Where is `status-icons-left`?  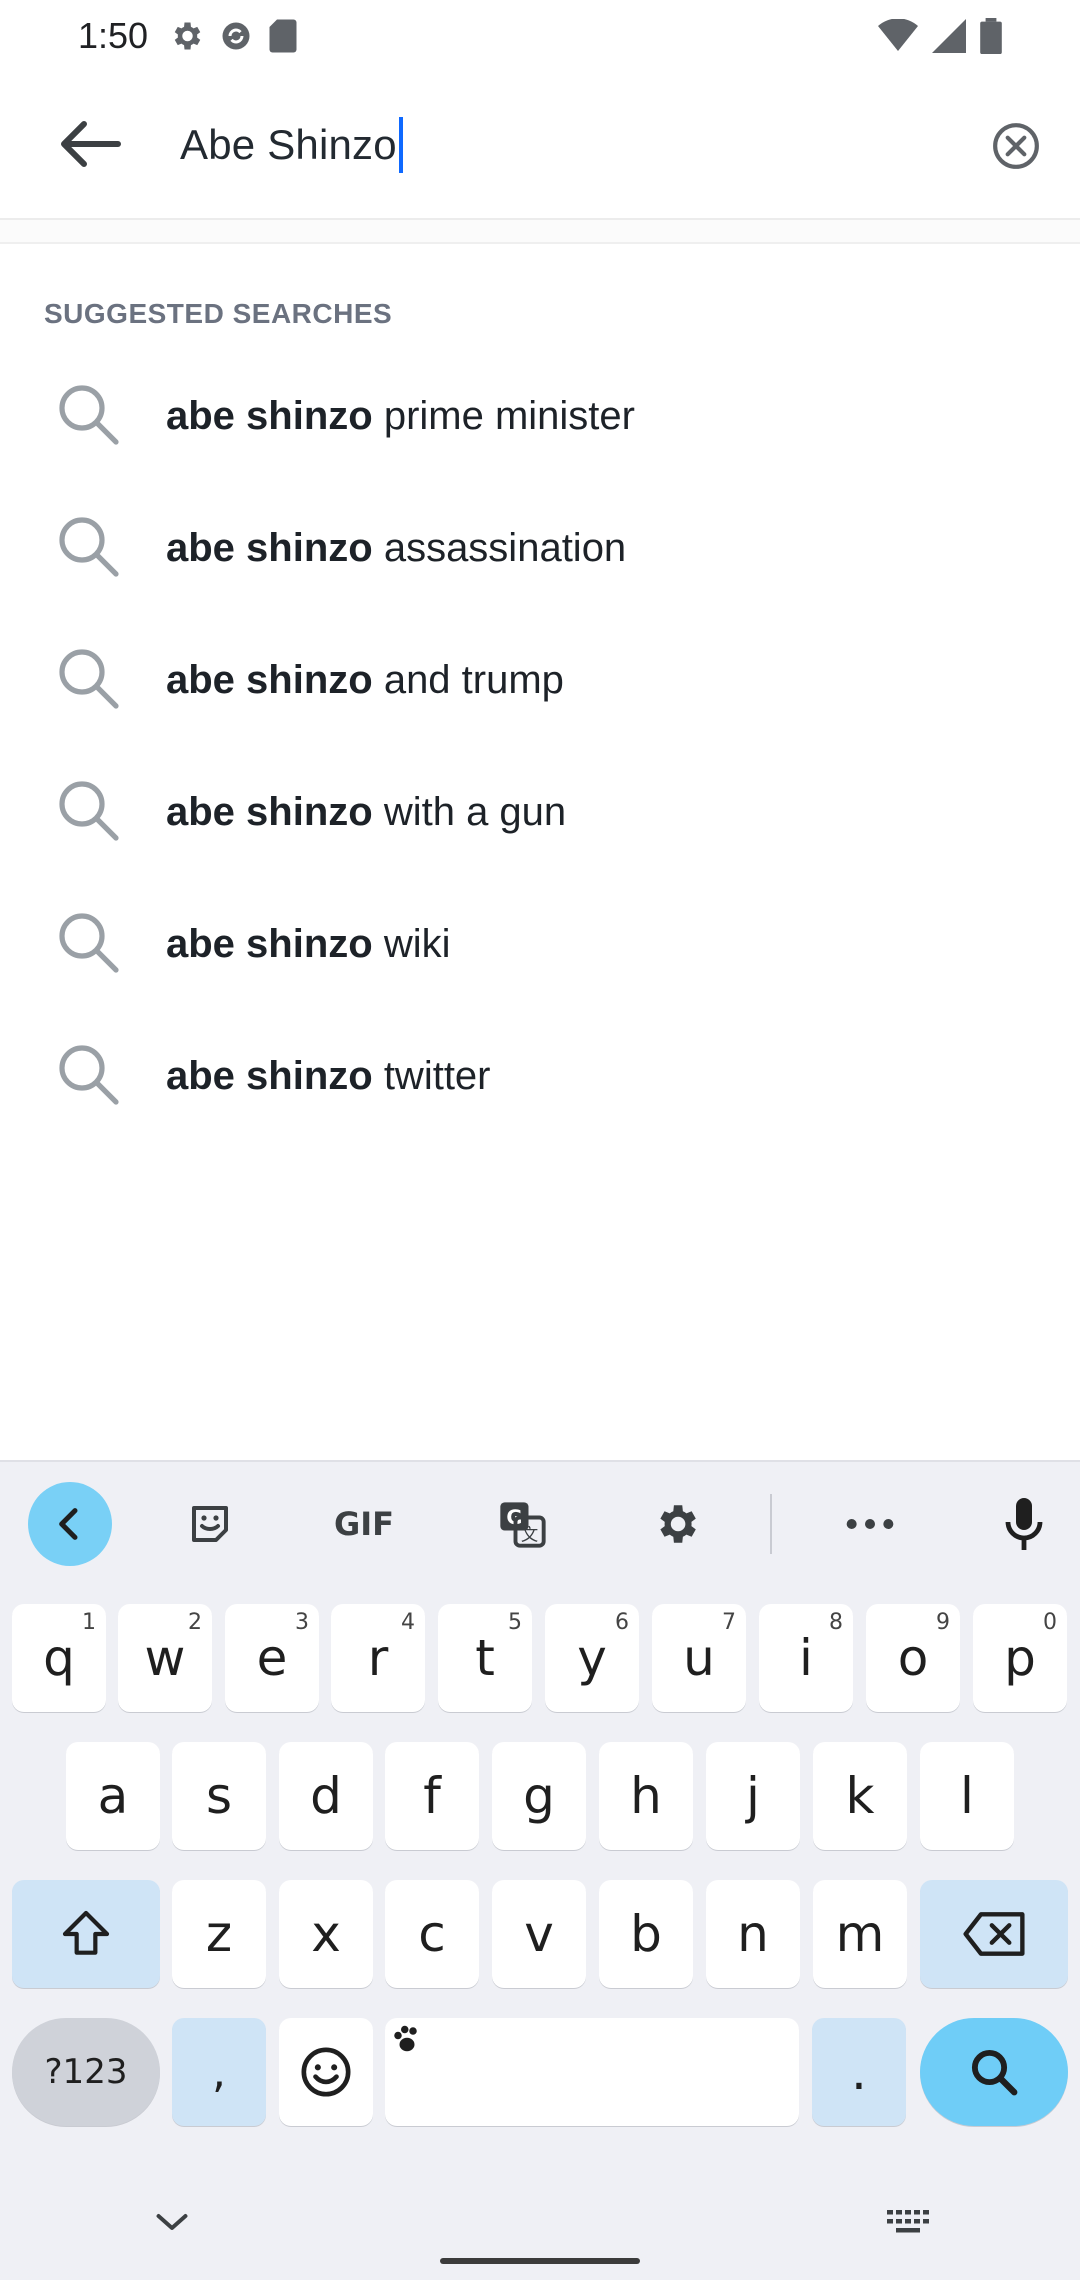
status-icons-left is located at coordinates (233, 36).